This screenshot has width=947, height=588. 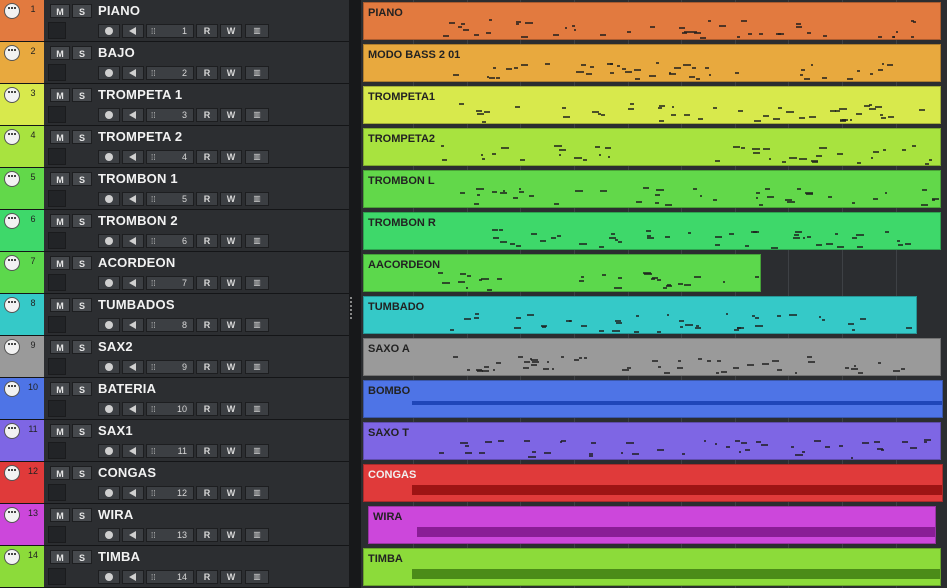 I want to click on midi-clip: TROMPETA1, so click(x=652, y=105).